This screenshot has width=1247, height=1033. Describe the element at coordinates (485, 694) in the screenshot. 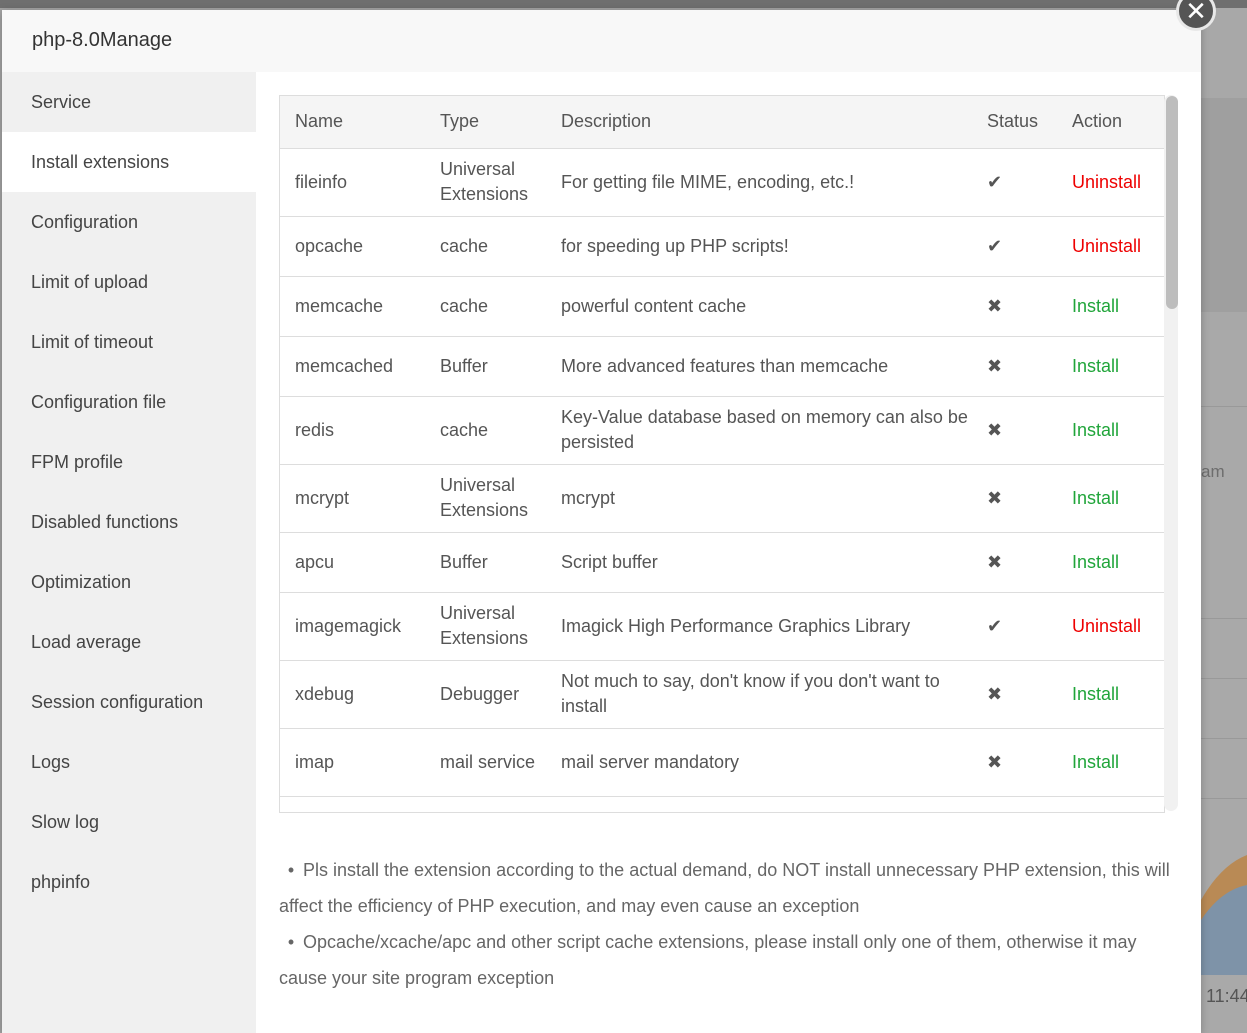

I see `cell-type: Debugger` at that location.